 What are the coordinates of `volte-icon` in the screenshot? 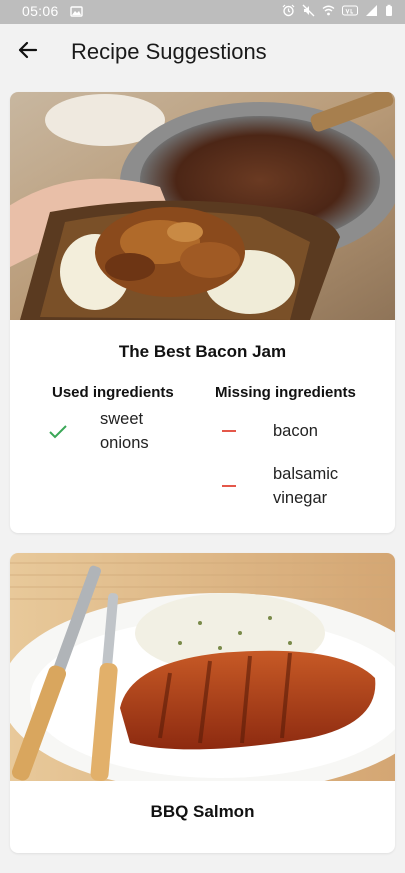 It's located at (350, 10).